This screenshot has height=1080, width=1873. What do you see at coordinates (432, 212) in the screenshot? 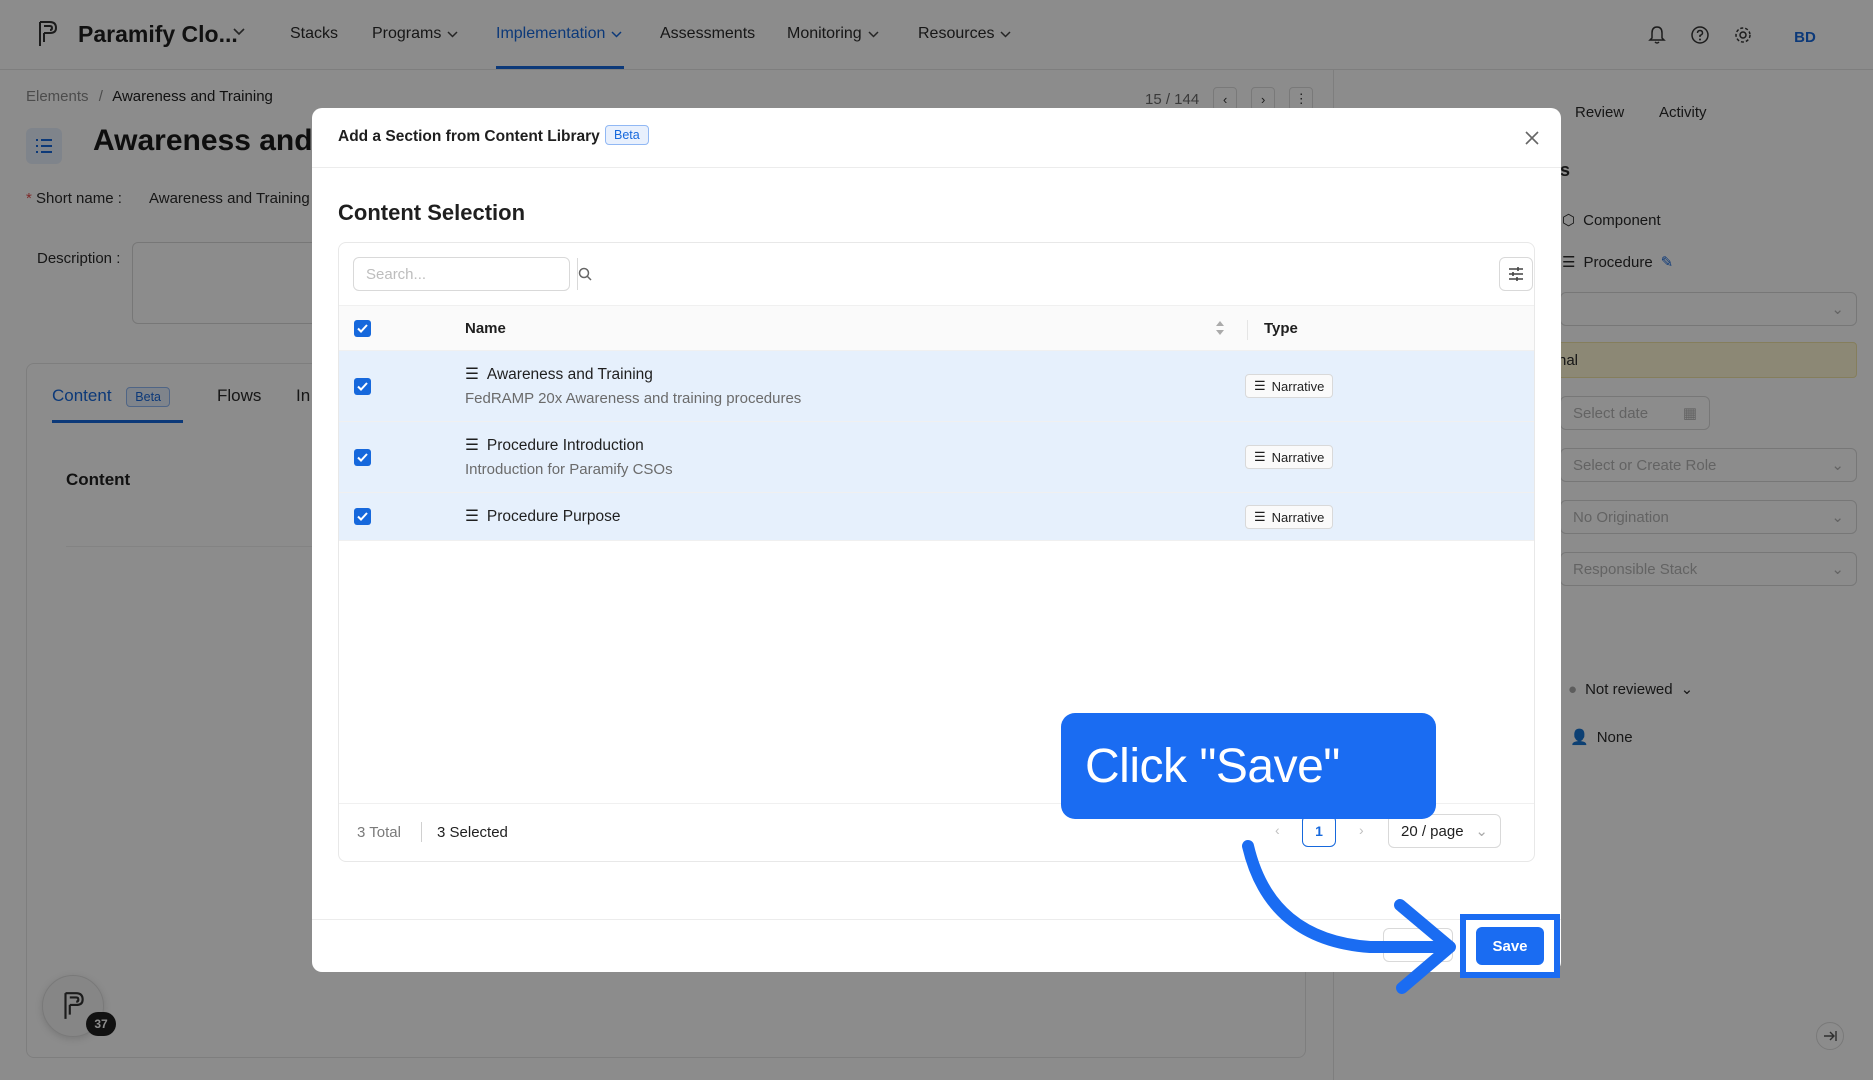
I see `section-title: Content Selection` at bounding box center [432, 212].